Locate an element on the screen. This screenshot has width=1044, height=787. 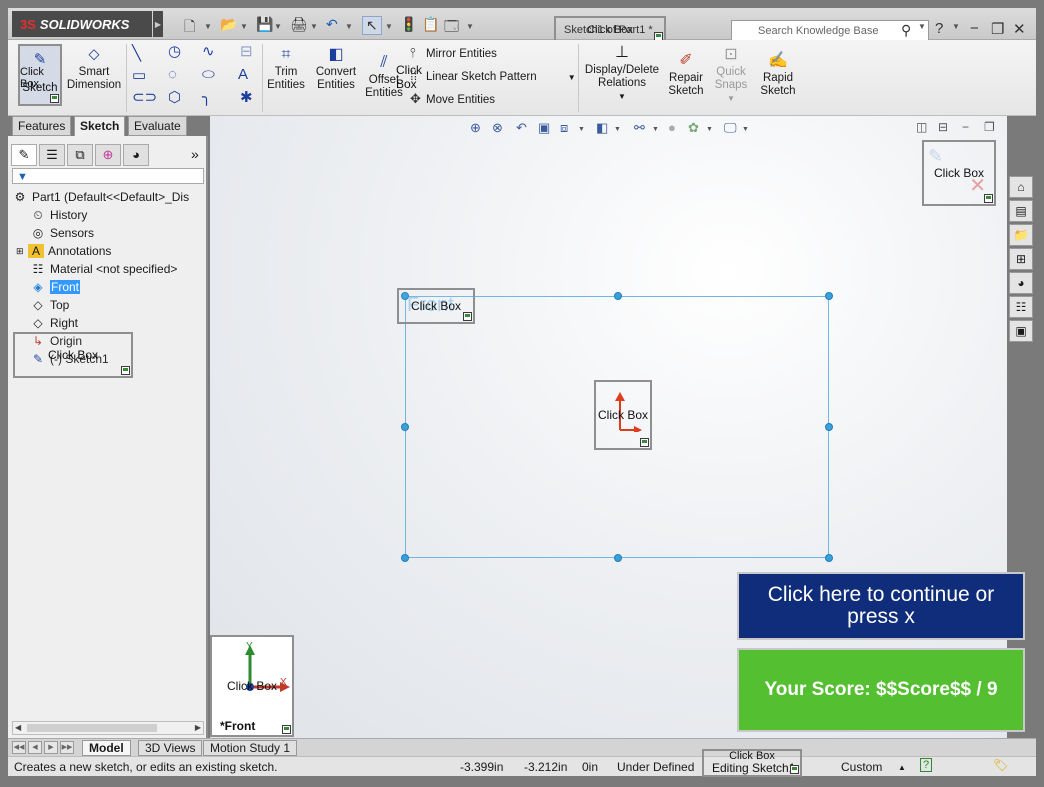
scene-dropdown-icon: ▼ is located at coordinates (709, 129).